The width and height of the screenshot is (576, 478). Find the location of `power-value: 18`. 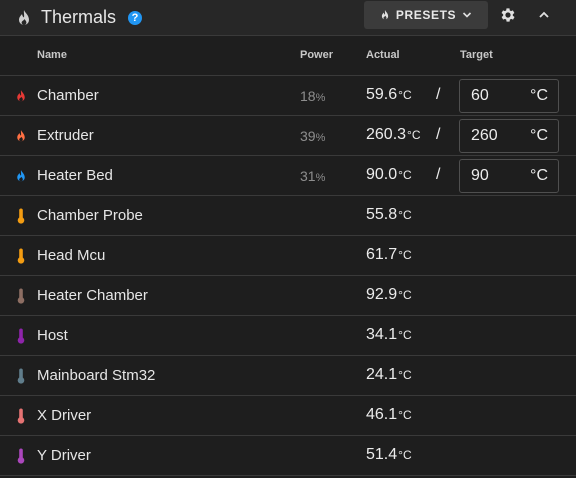

power-value: 18 is located at coordinates (308, 96).